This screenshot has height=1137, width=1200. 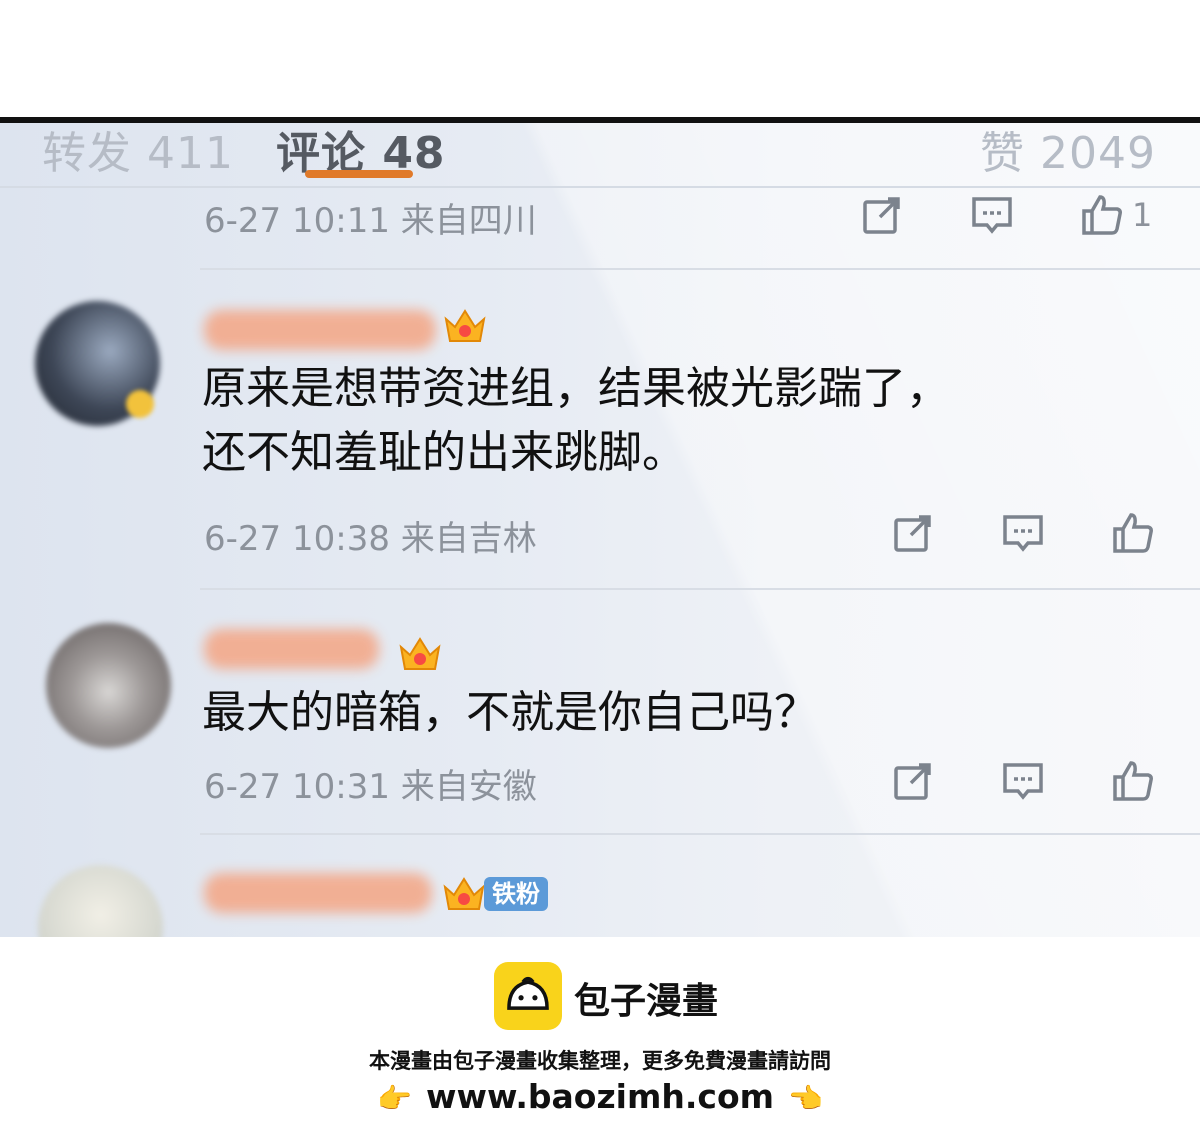 I want to click on tab-bar: 转发 411 评论 48 赞 2049, so click(x=600, y=155).